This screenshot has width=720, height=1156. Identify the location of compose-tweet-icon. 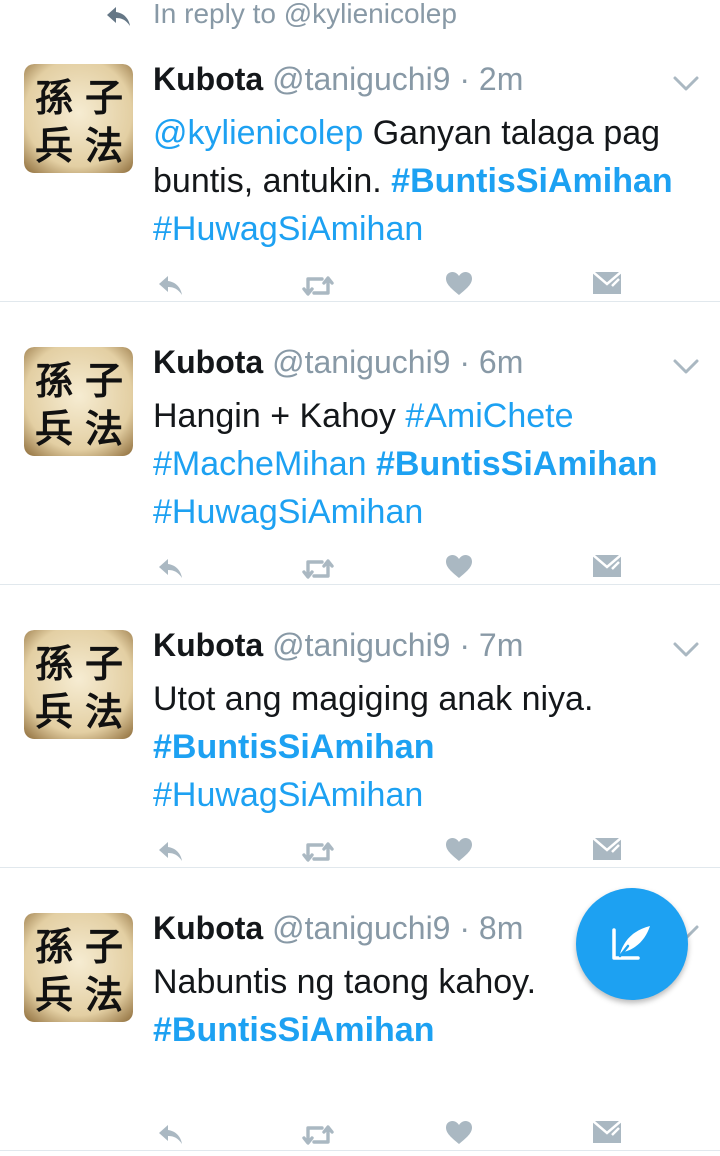
(631, 943).